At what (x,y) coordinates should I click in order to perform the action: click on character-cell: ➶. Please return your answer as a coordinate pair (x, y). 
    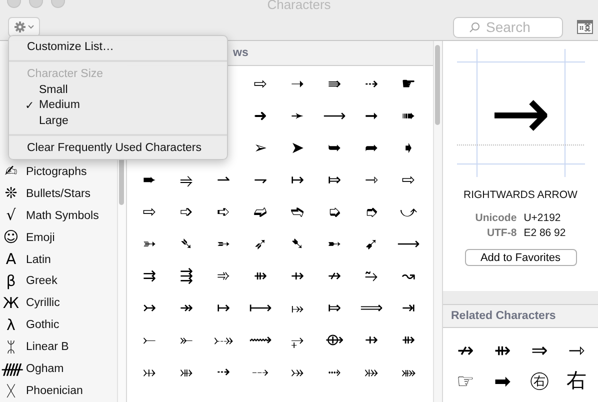
    Looking at the image, I should click on (260, 243).